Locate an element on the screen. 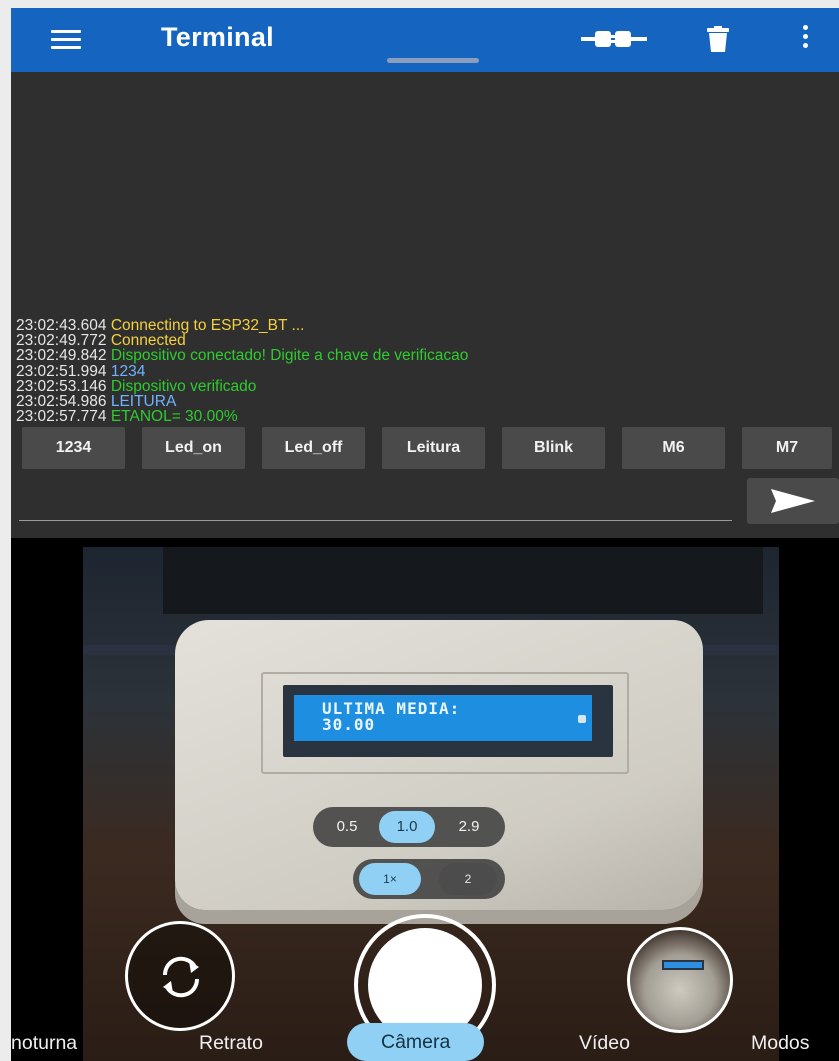  log-line: 23:02:57.774 ETANOL= 30.00% is located at coordinates (242, 417).